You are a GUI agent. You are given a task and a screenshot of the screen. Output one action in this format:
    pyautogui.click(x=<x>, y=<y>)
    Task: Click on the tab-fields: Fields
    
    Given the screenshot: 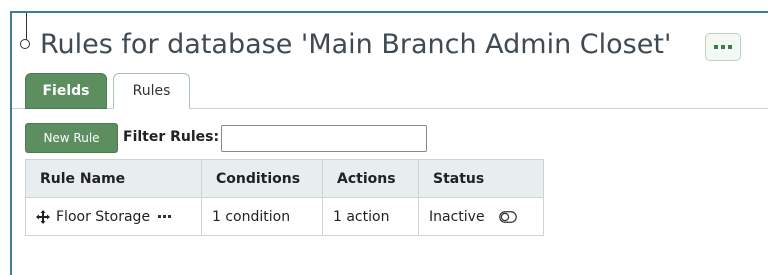 What is the action you would take?
    pyautogui.click(x=66, y=91)
    